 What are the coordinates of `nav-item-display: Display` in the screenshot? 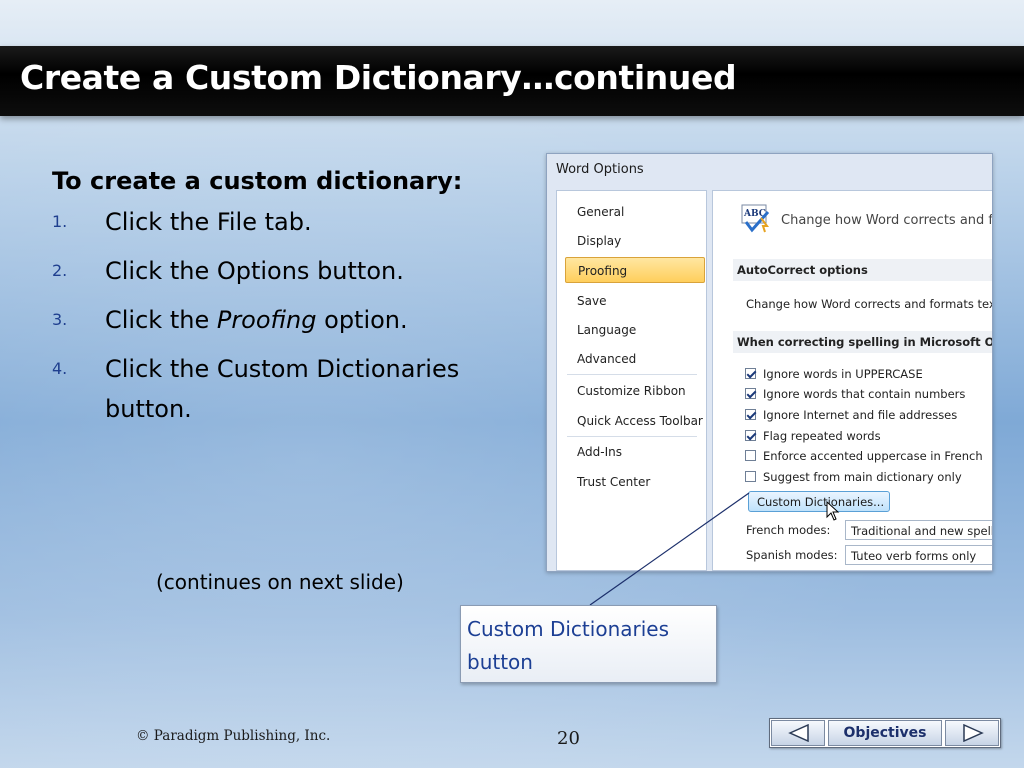 It's located at (599, 241).